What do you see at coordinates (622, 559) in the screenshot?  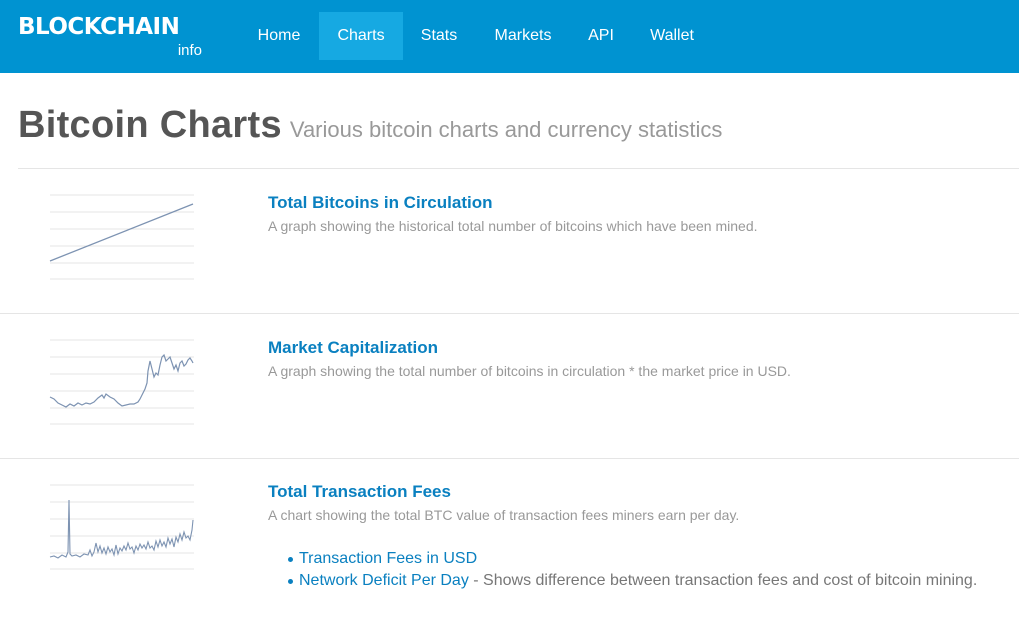 I see `list-item: Transaction Fees in USD` at bounding box center [622, 559].